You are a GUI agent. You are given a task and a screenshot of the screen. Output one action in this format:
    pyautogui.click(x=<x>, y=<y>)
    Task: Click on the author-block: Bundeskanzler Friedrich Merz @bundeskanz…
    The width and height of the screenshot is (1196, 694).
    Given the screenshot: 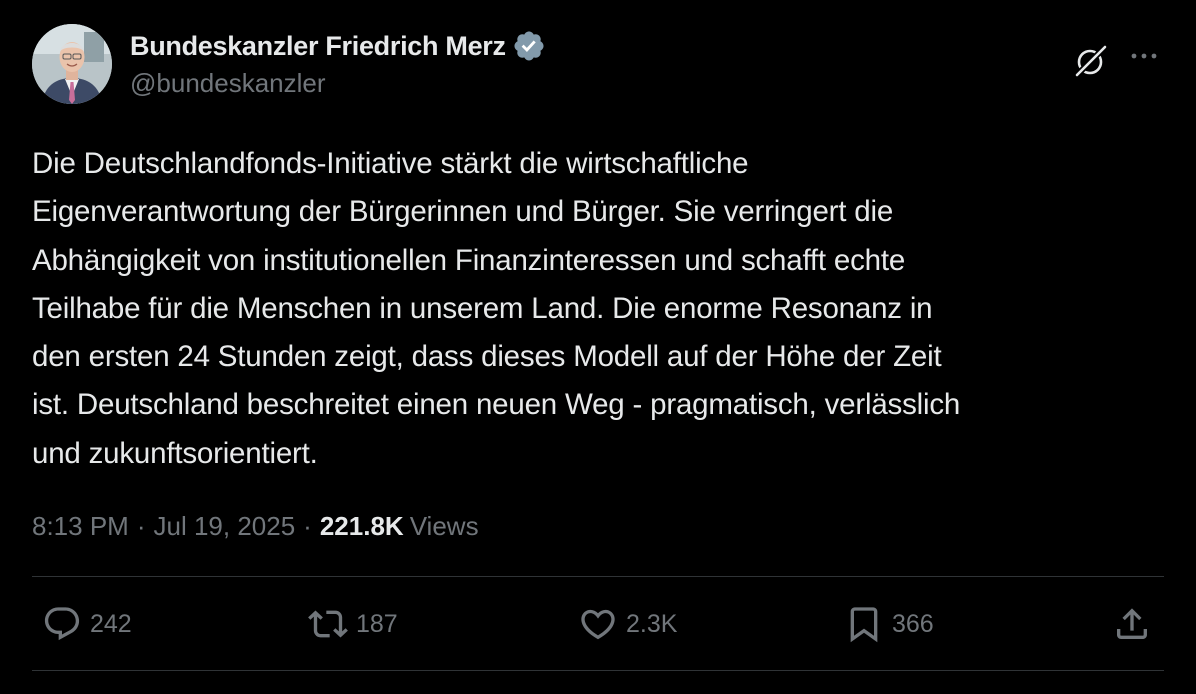 What is the action you would take?
    pyautogui.click(x=338, y=63)
    